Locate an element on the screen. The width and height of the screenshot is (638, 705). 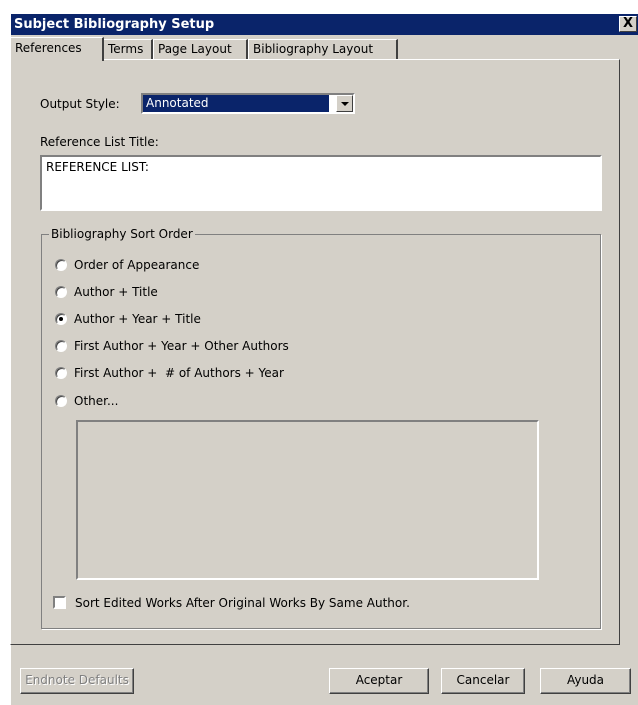
radio-label: First Author + Year + Other Authors is located at coordinates (181, 346).